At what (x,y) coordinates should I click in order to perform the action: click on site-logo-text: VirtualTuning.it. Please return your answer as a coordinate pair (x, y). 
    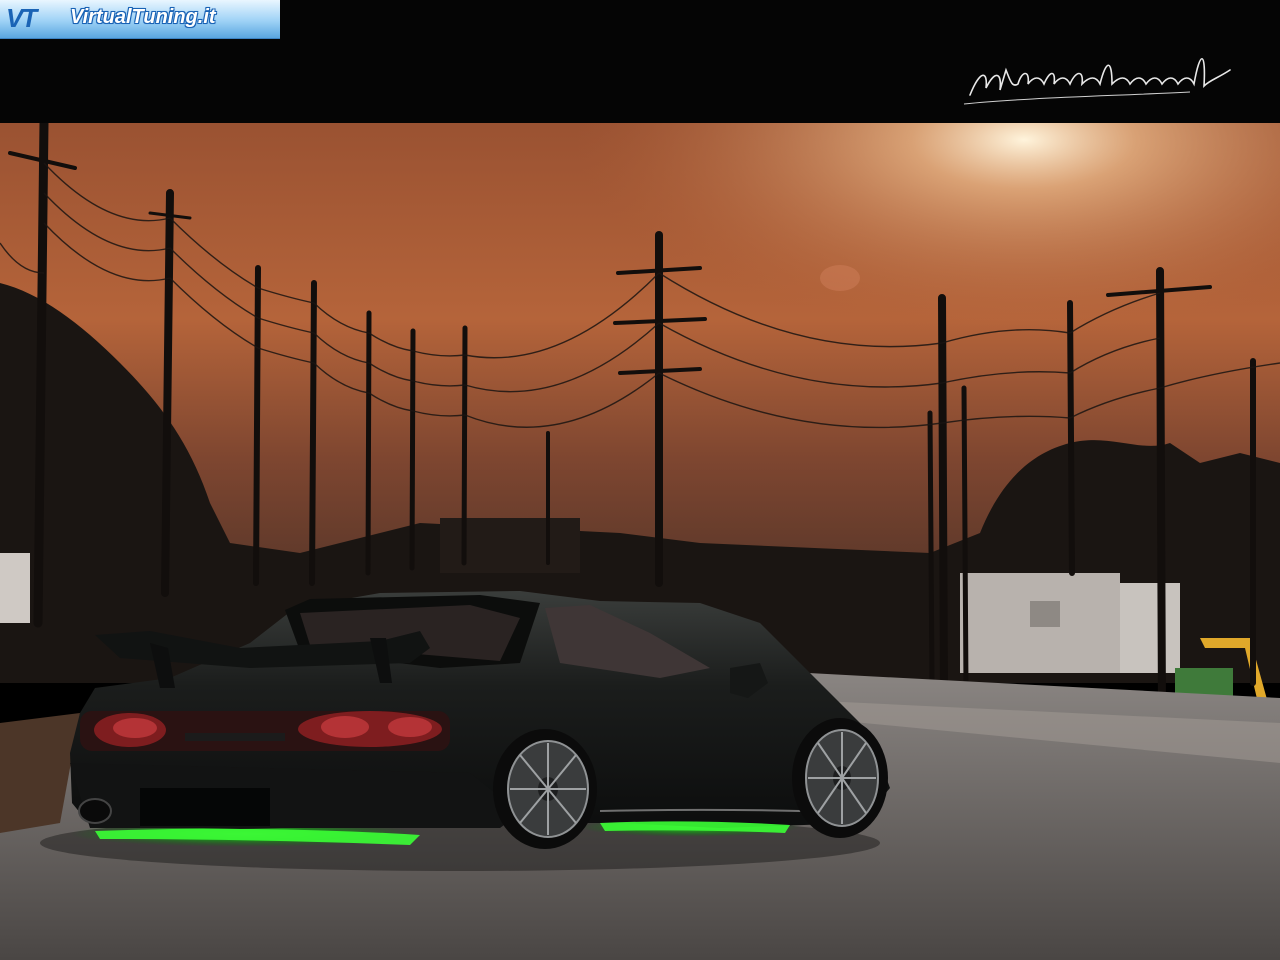
    Looking at the image, I should click on (143, 17).